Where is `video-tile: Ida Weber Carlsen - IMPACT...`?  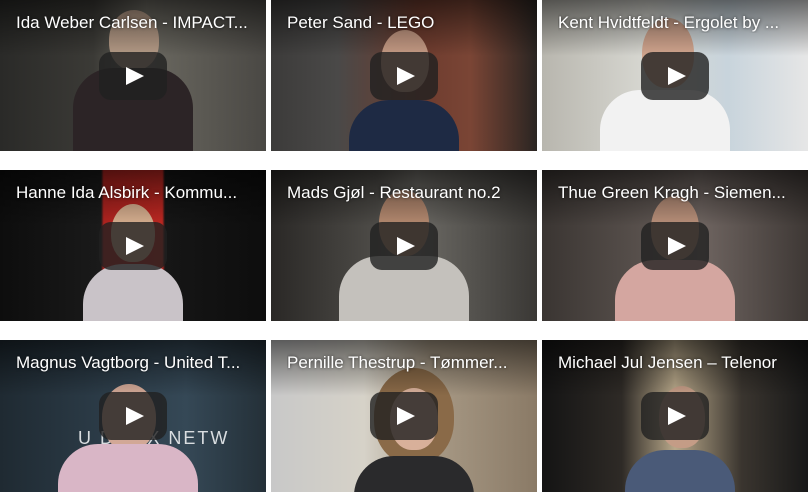
video-tile: Ida Weber Carlsen - IMPACT... is located at coordinates (133, 75).